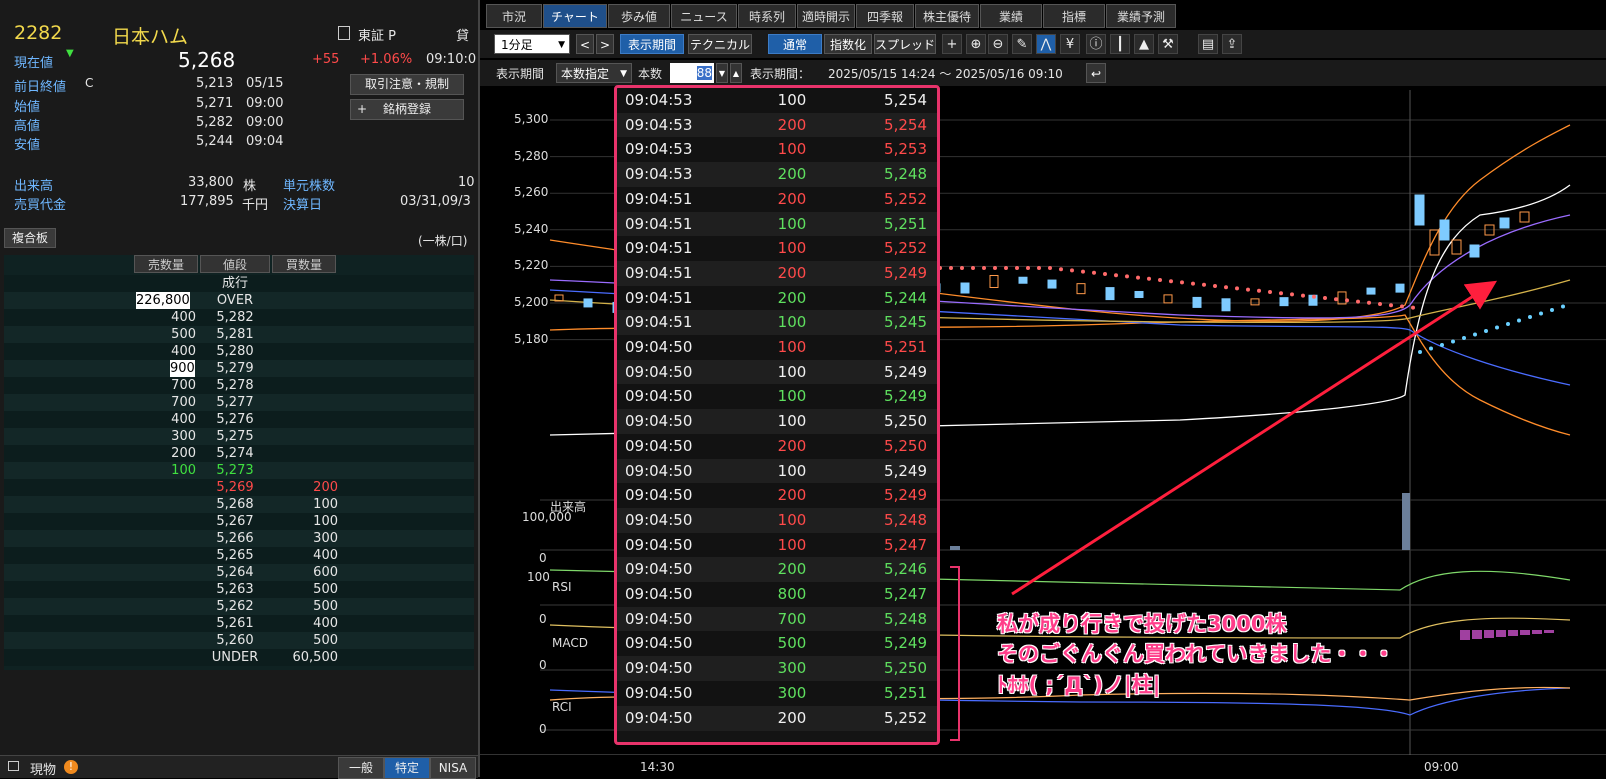 Image resolution: width=1606 pixels, height=779 pixels. I want to click on macd-bar, so click(1501, 633).